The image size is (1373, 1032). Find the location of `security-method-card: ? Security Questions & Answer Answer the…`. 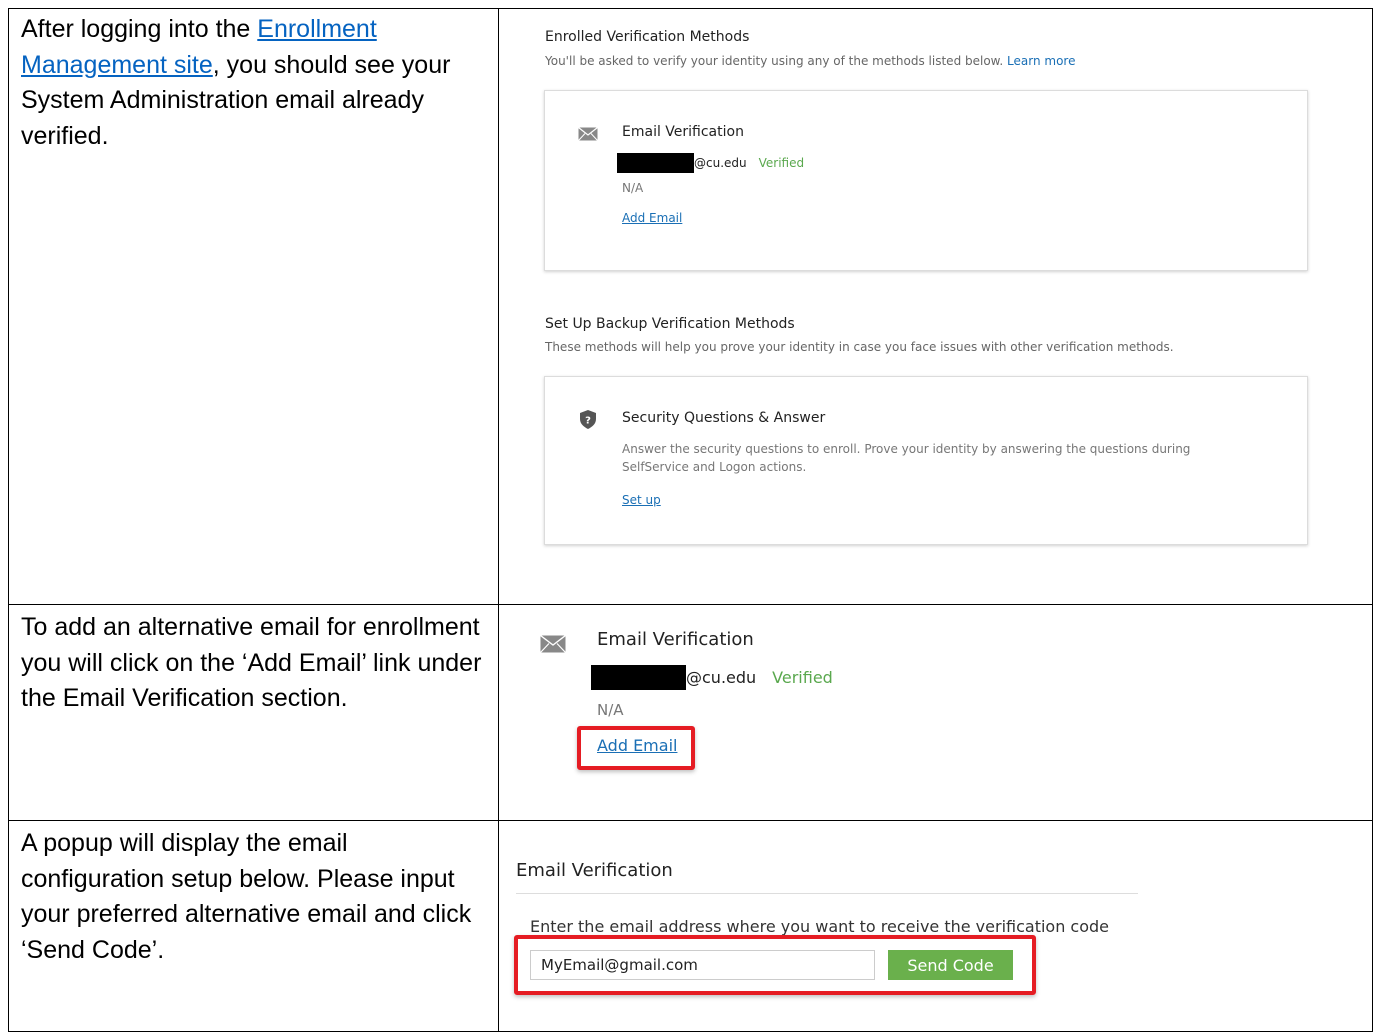

security-method-card: ? Security Questions & Answer Answer the… is located at coordinates (926, 460).